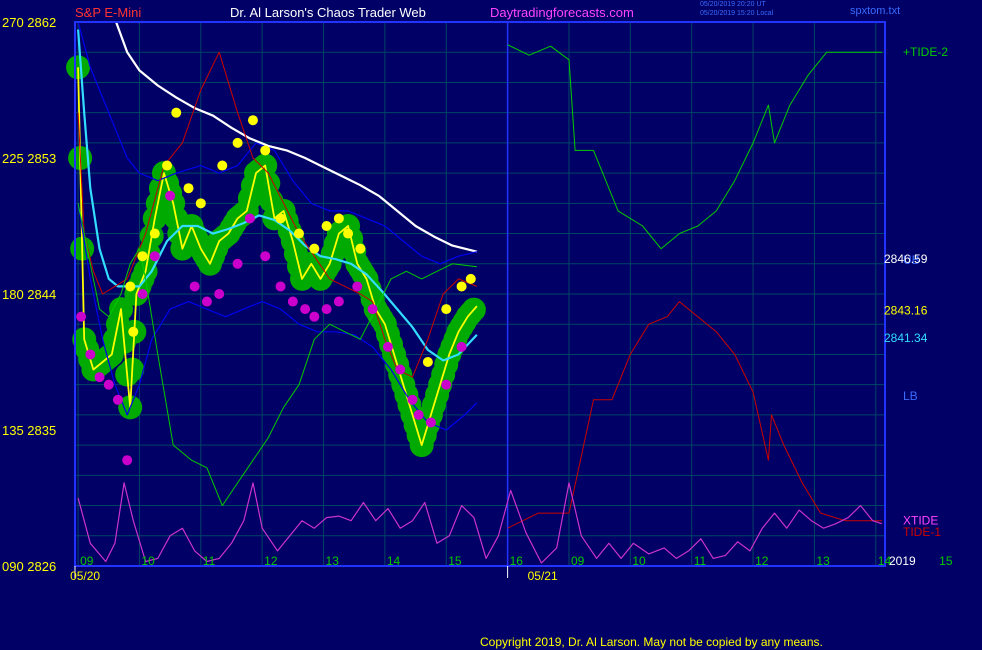 The image size is (982, 650). I want to click on y-tick-label-1: 225 2853, so click(29, 158).